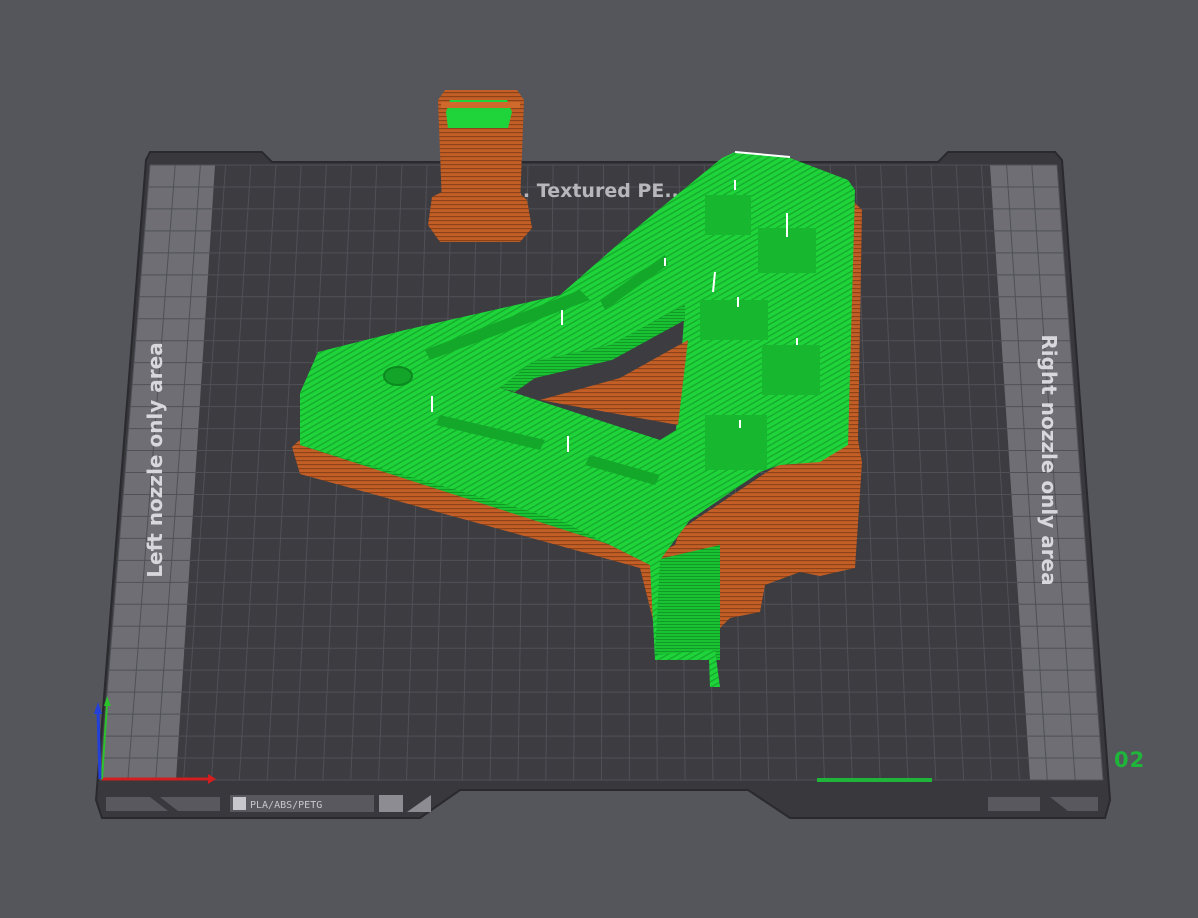  Describe the element at coordinates (1129, 760) in the screenshot. I see `plate-number: 02` at that location.